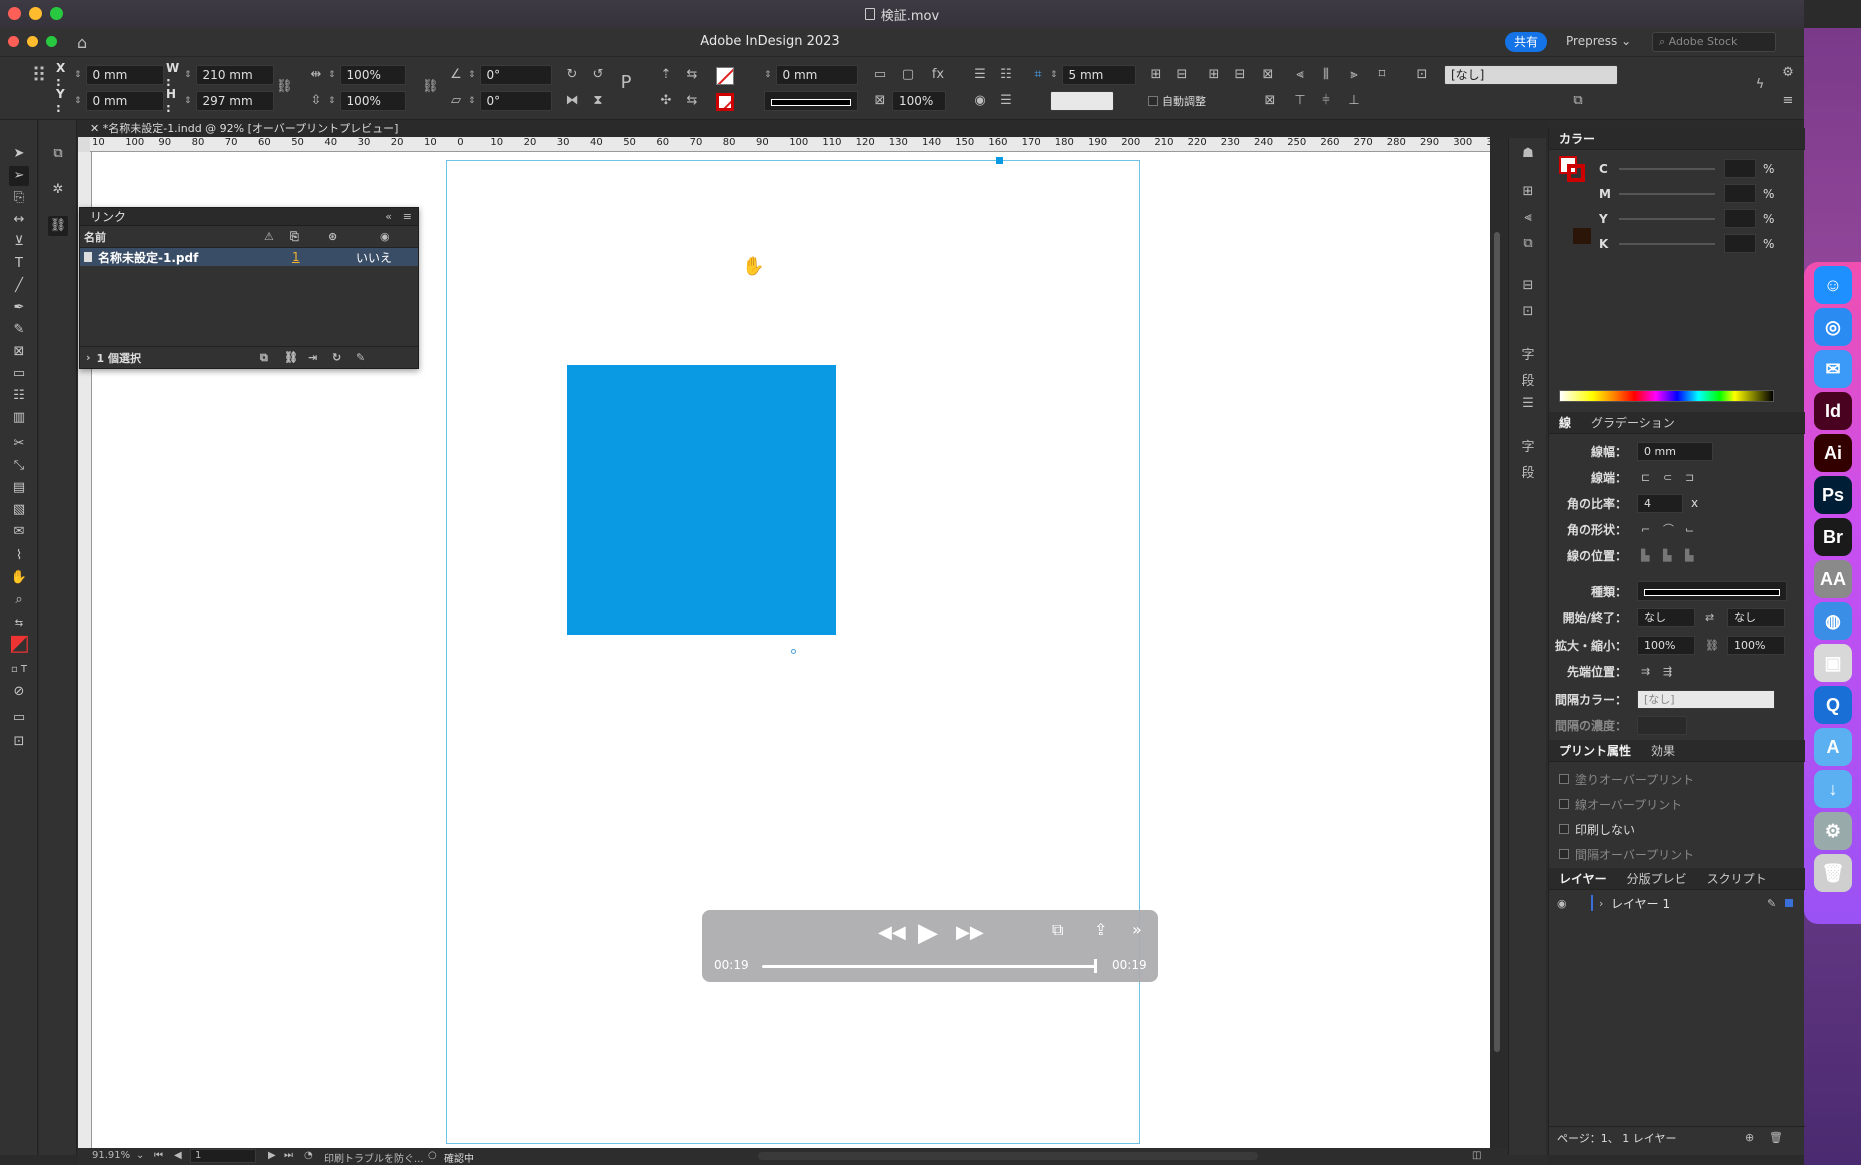  What do you see at coordinates (1497, 642) in the screenshot?
I see `scroll-thumb` at bounding box center [1497, 642].